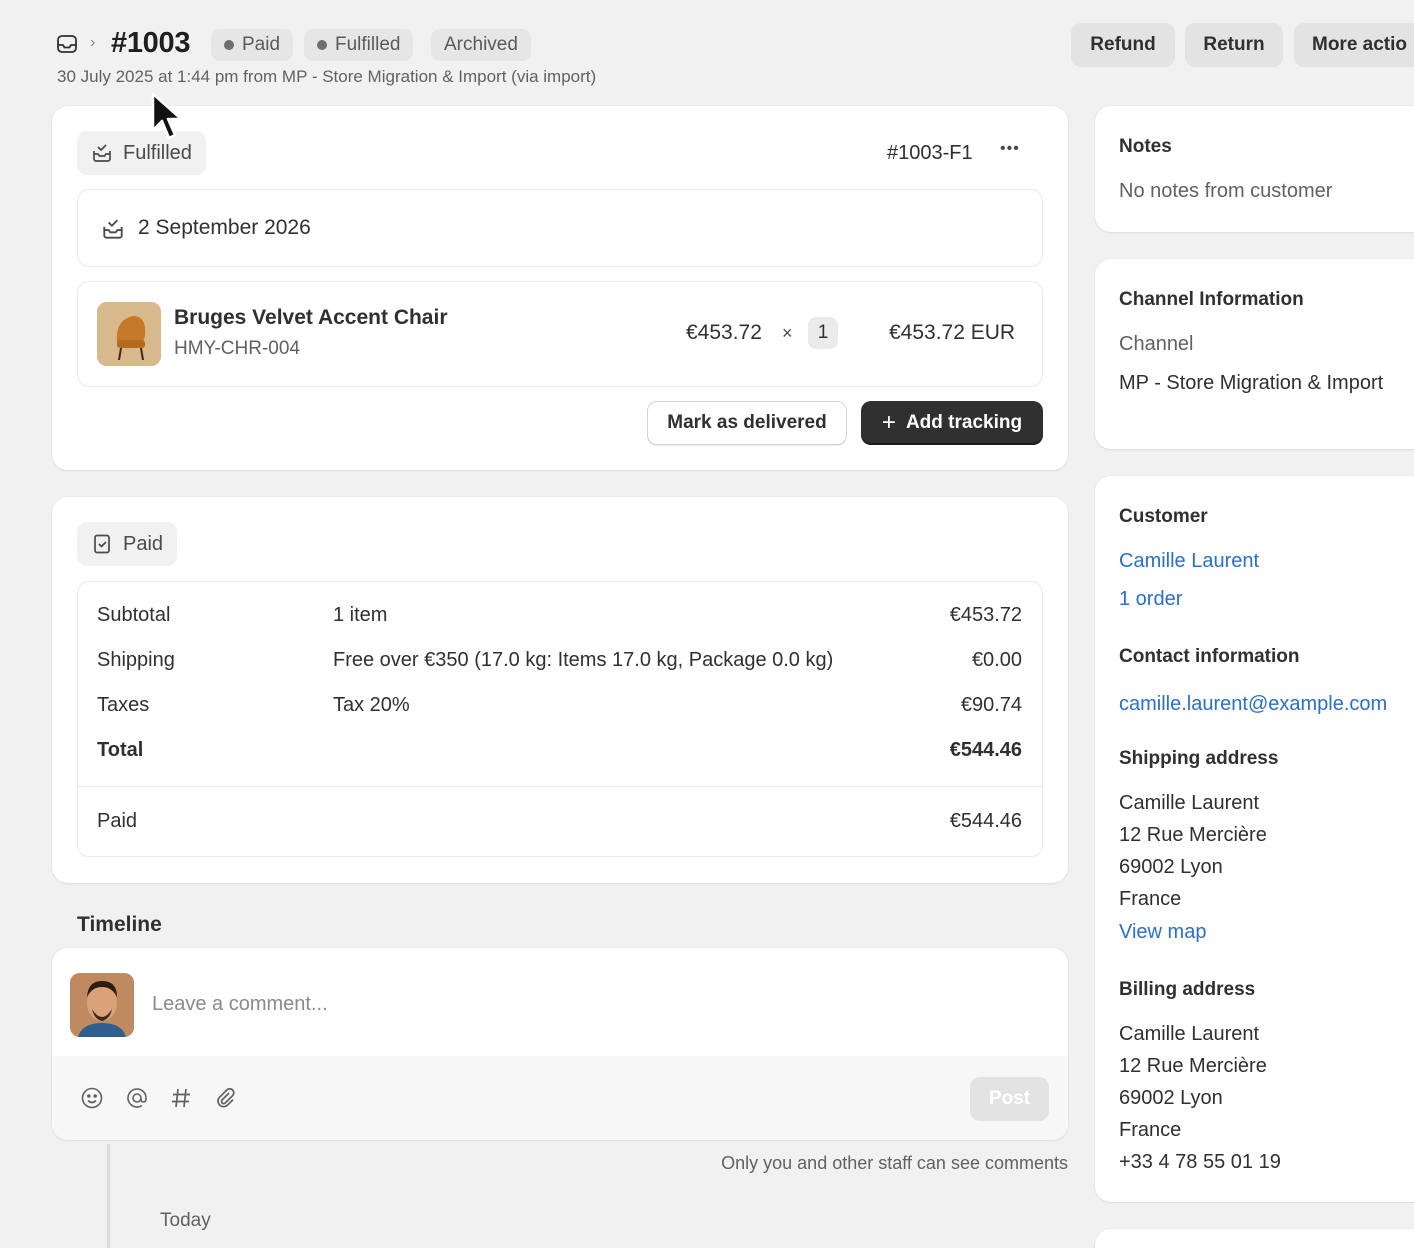 The image size is (1414, 1248). I want to click on hashtag-icon, so click(181, 1098).